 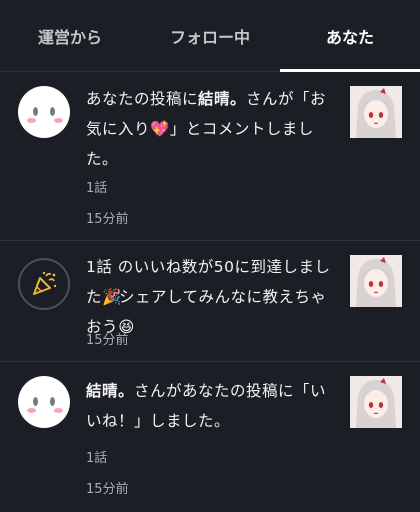 I want to click on party-avatar, so click(x=44, y=284).